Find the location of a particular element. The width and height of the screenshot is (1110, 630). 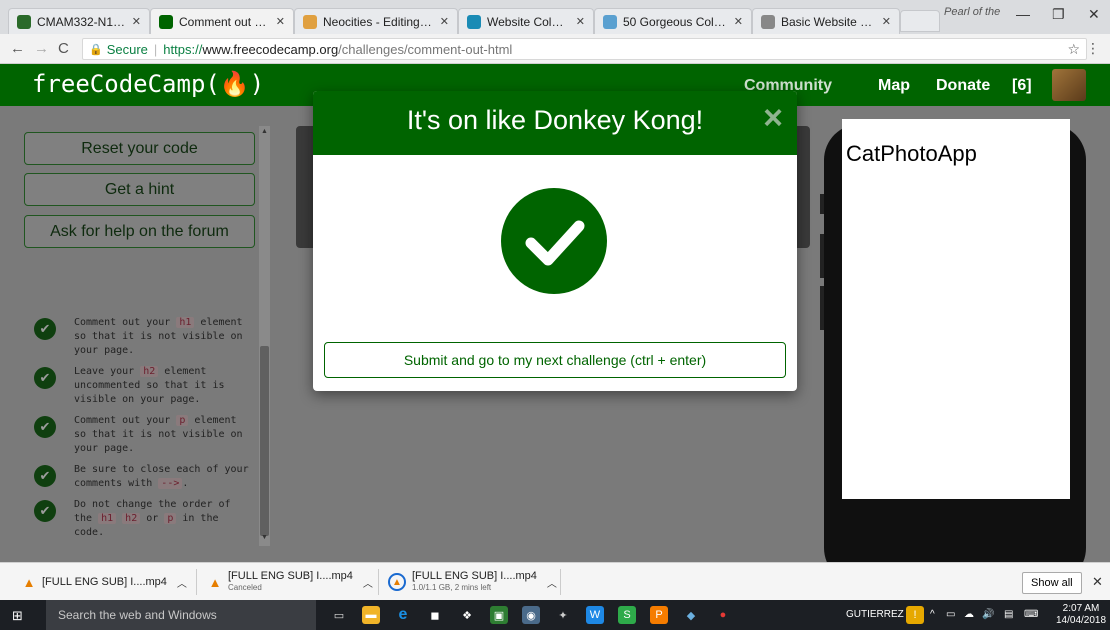

code-tag: h2 is located at coordinates (149, 371).